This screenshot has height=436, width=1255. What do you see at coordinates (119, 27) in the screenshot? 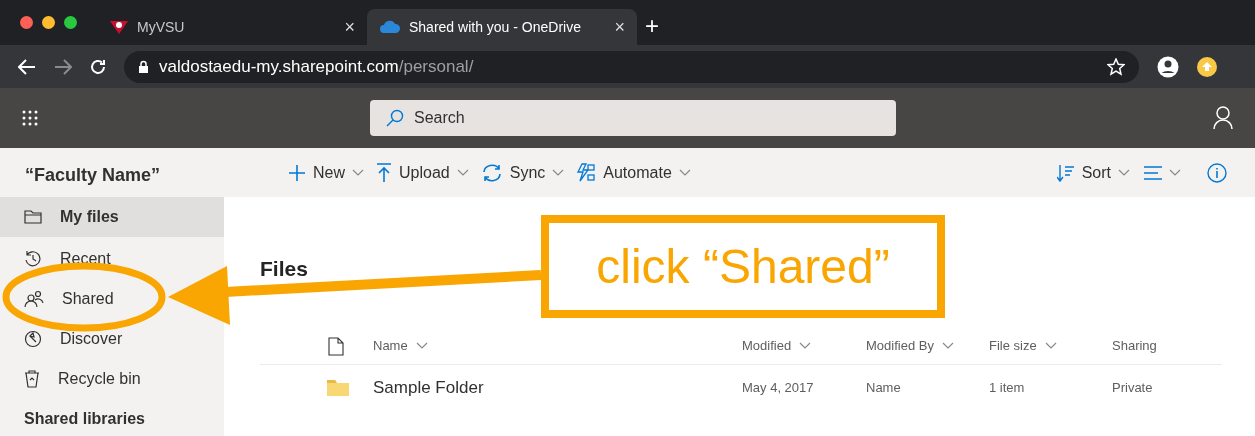
I see `shield-icon` at bounding box center [119, 27].